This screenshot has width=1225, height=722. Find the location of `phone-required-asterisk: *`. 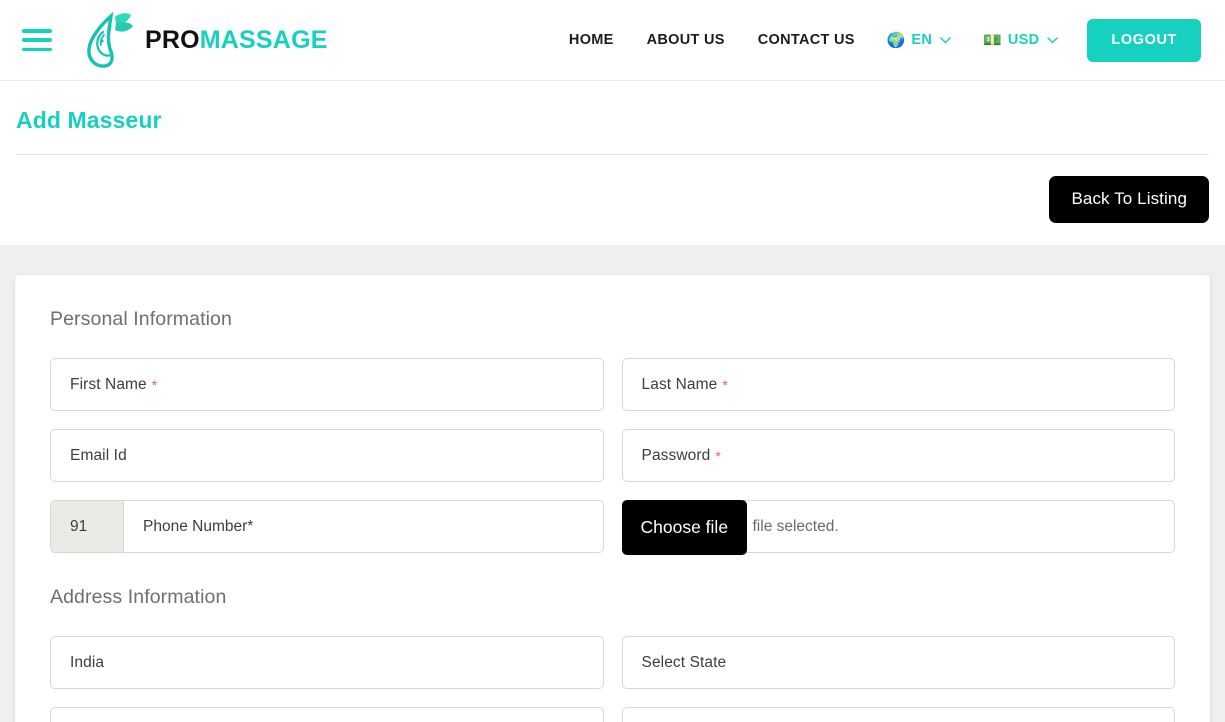

phone-required-asterisk: * is located at coordinates (250, 526).